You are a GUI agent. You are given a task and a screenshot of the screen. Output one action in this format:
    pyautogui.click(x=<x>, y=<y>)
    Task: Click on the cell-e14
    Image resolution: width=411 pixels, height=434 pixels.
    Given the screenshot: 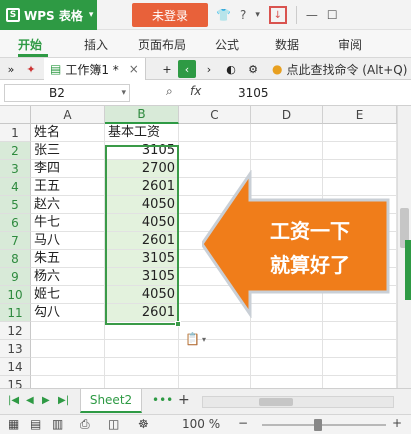 What is the action you would take?
    pyautogui.click(x=360, y=367)
    